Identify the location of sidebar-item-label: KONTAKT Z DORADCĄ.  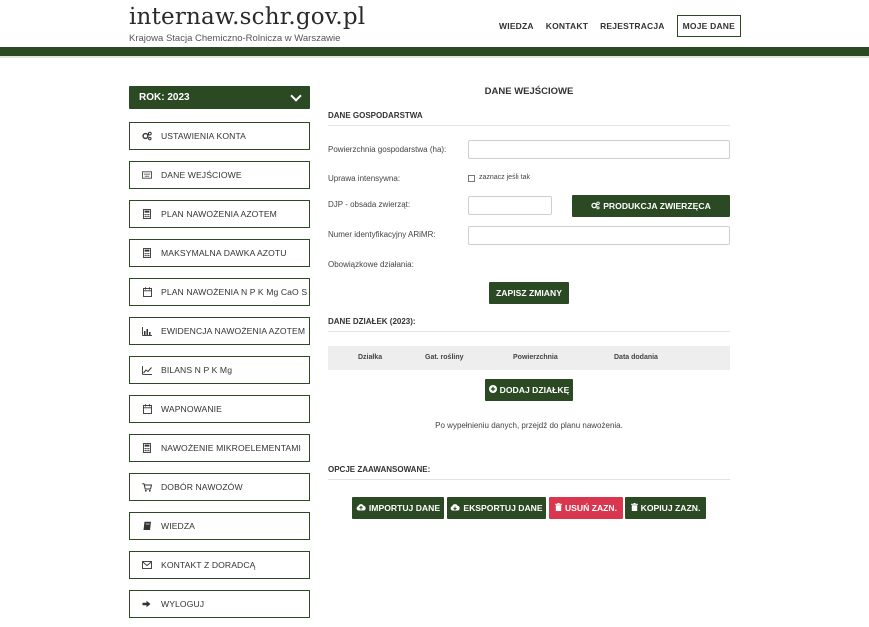
(208, 565).